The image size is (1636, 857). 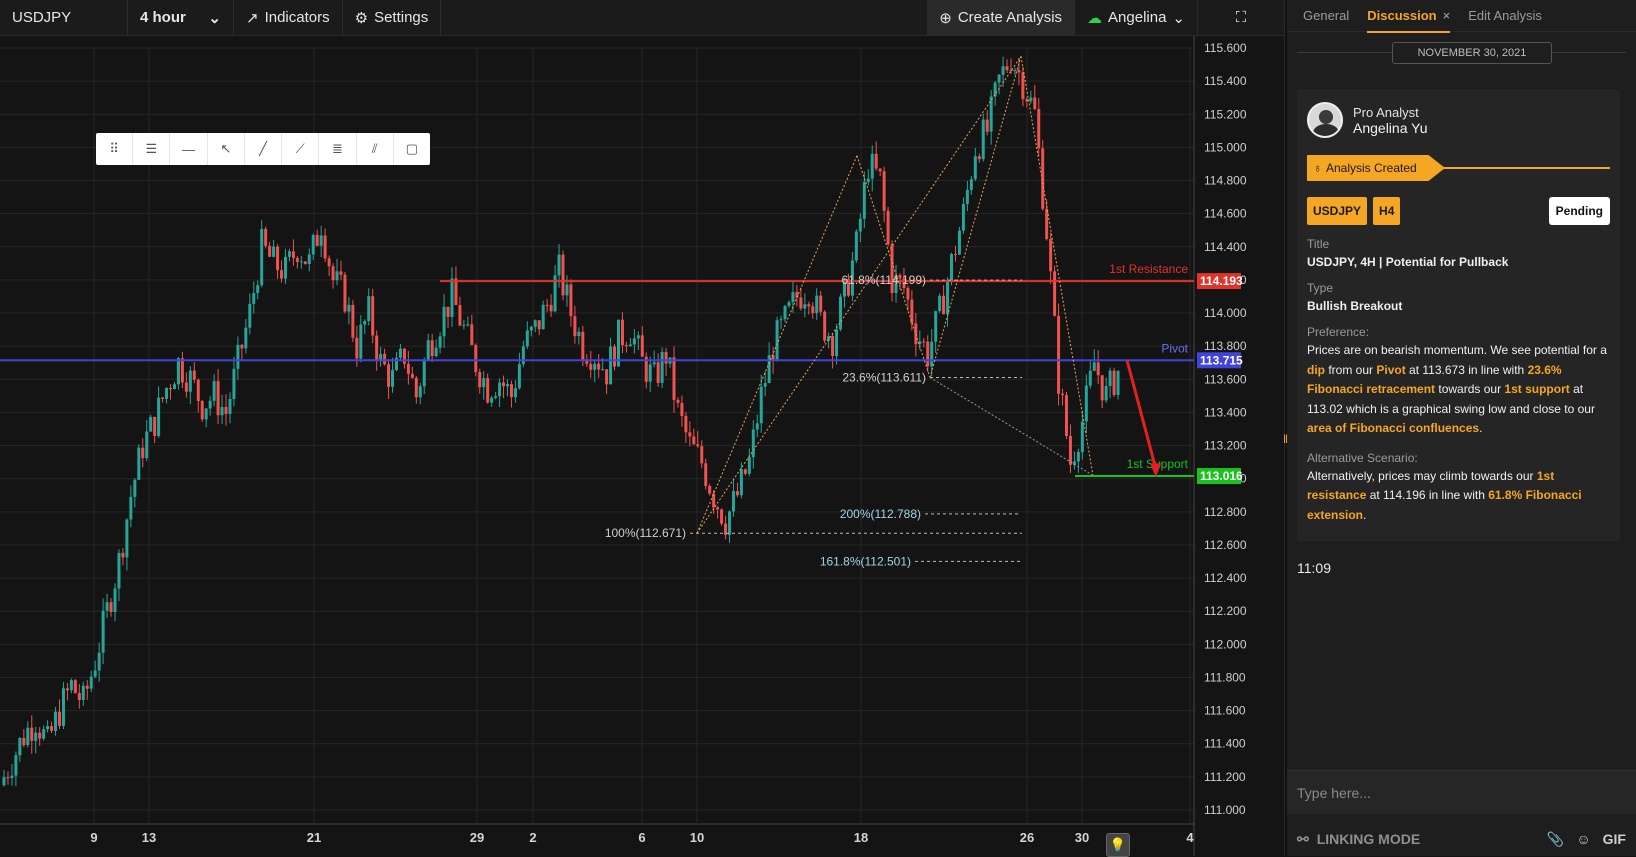 I want to click on pref-highlight-confluence: area of Fibonacci confluences, so click(x=1393, y=428).